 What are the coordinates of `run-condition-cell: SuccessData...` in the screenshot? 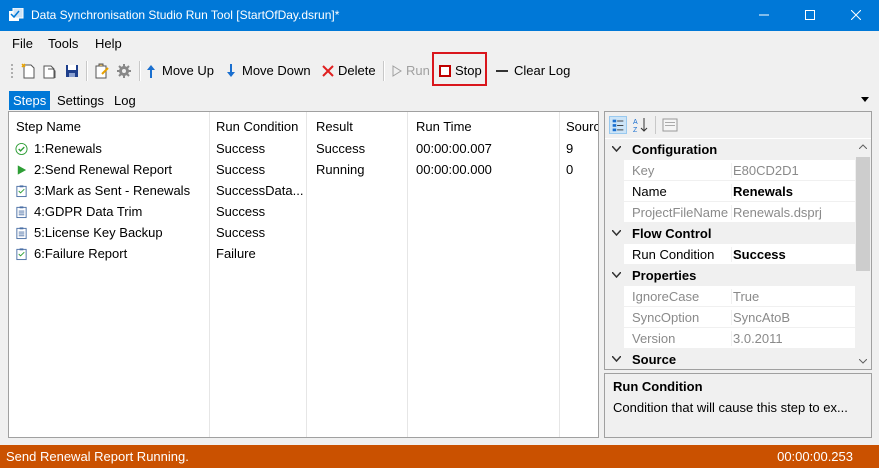 It's located at (260, 190).